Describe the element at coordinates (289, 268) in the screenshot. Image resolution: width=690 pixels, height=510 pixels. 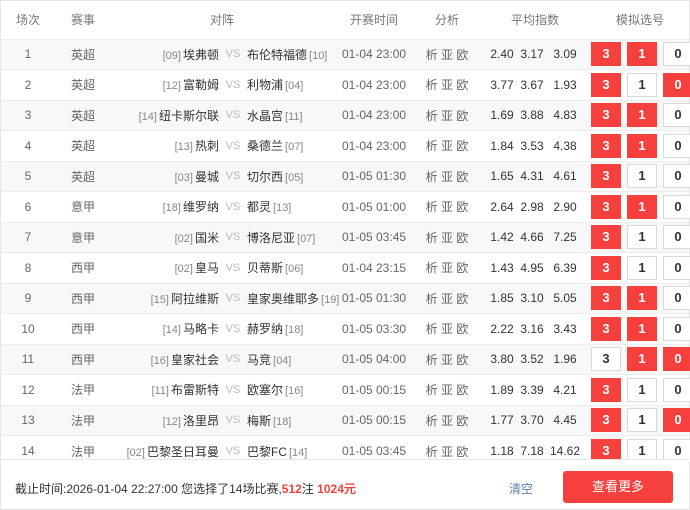
I see `away-team: 贝蒂斯 [06]` at that location.